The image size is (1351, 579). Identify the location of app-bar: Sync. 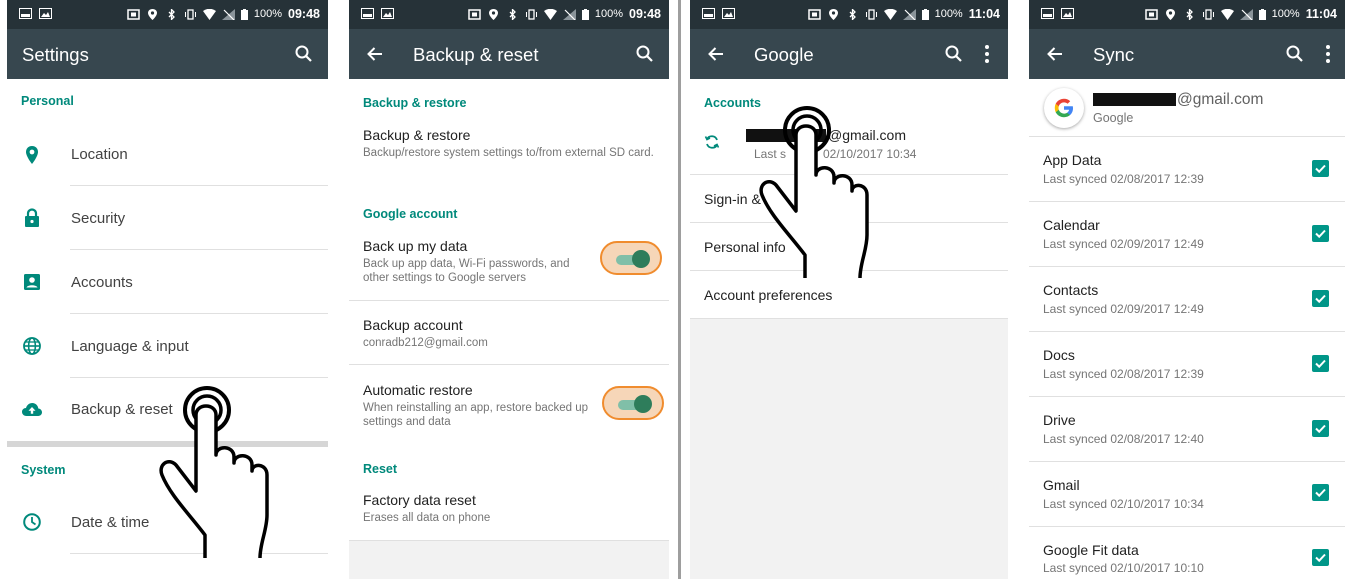
(1187, 54).